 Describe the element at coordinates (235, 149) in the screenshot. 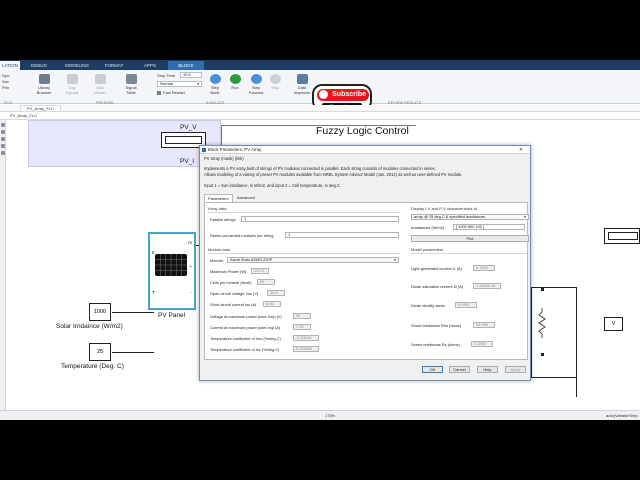

I see `dialog-title: Block Parameters: PV Array` at that location.